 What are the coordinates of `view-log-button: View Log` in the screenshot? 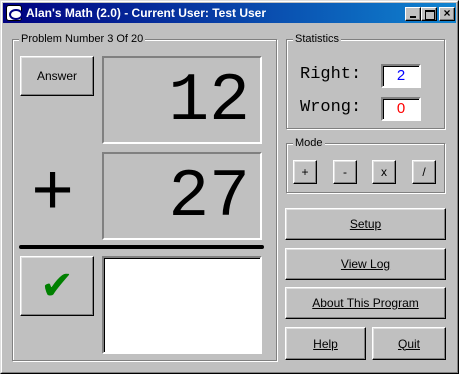 It's located at (365, 264).